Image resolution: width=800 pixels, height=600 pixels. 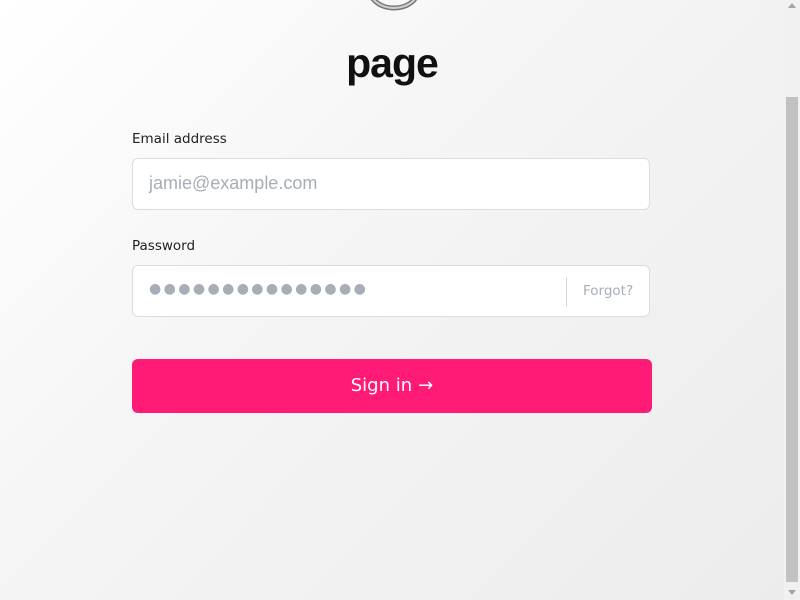 I want to click on sign-in-label: Sign in, so click(x=381, y=385).